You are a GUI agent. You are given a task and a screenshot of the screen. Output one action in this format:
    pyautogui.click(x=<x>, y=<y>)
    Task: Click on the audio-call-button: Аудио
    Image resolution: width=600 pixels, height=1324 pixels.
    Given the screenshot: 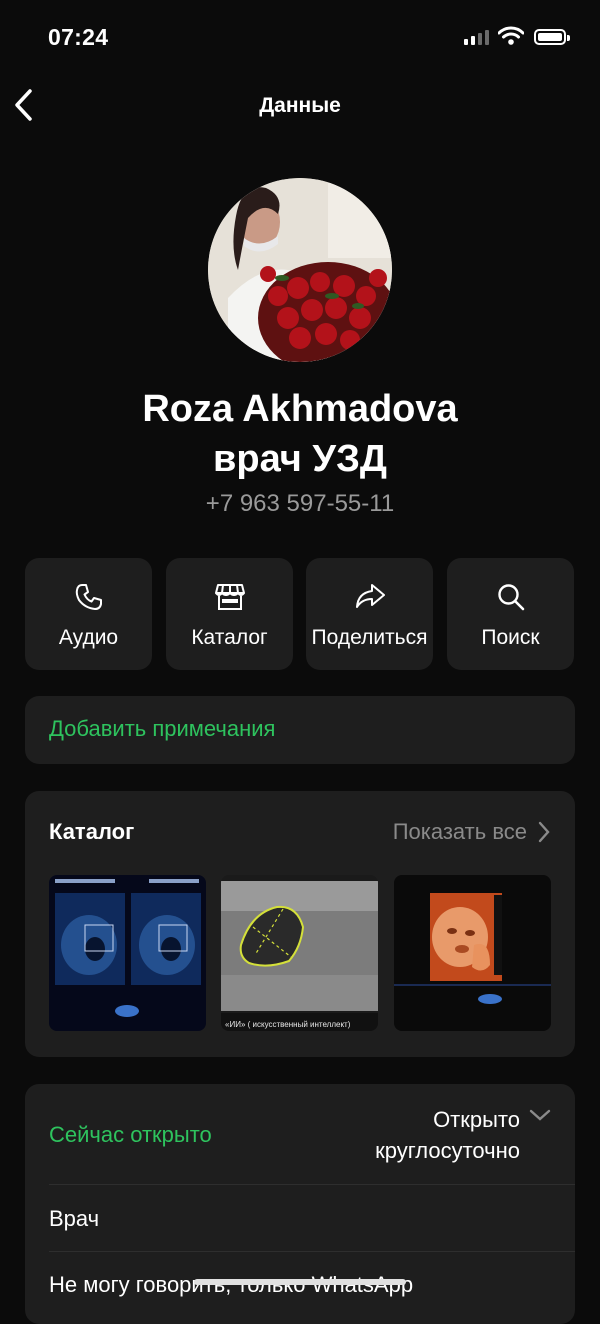 What is the action you would take?
    pyautogui.click(x=88, y=614)
    